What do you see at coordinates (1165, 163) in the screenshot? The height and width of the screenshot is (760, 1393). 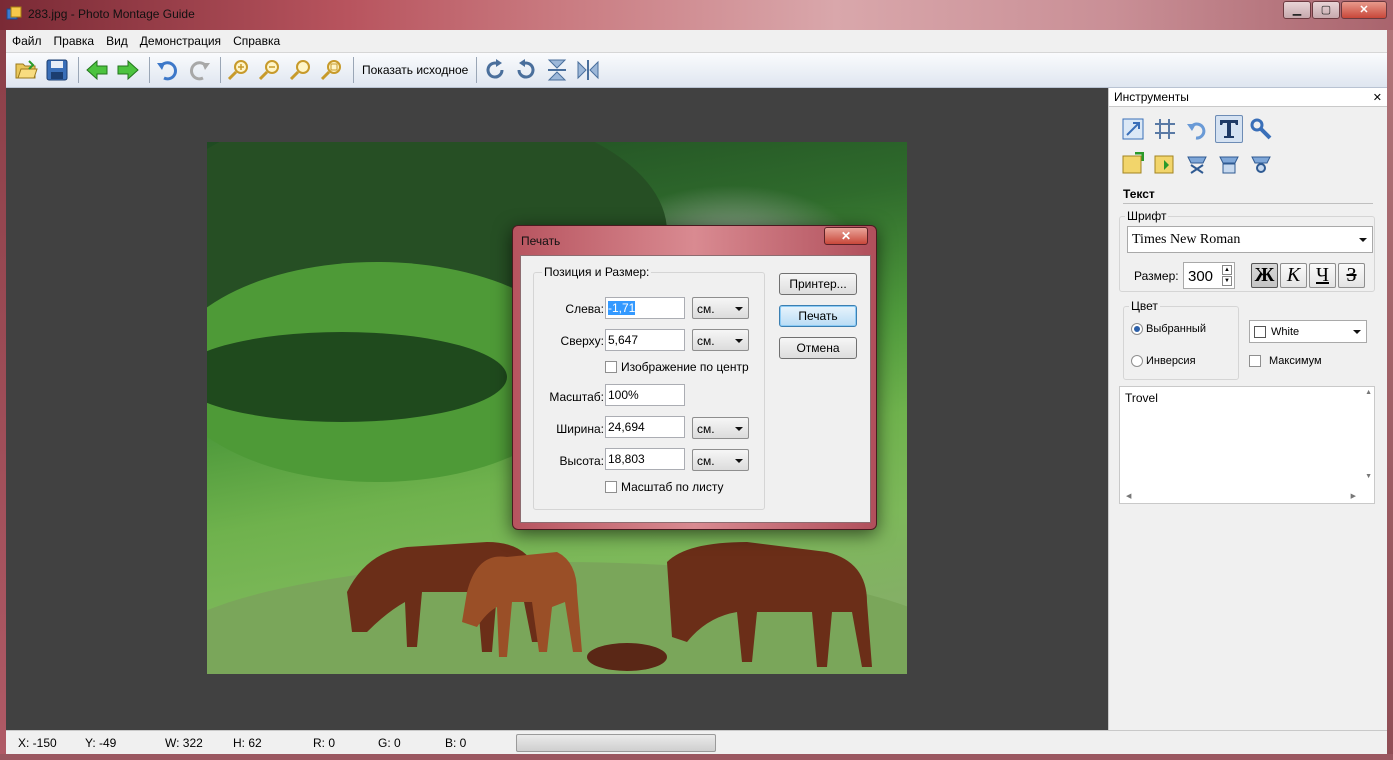 I see `insert-layer-button` at bounding box center [1165, 163].